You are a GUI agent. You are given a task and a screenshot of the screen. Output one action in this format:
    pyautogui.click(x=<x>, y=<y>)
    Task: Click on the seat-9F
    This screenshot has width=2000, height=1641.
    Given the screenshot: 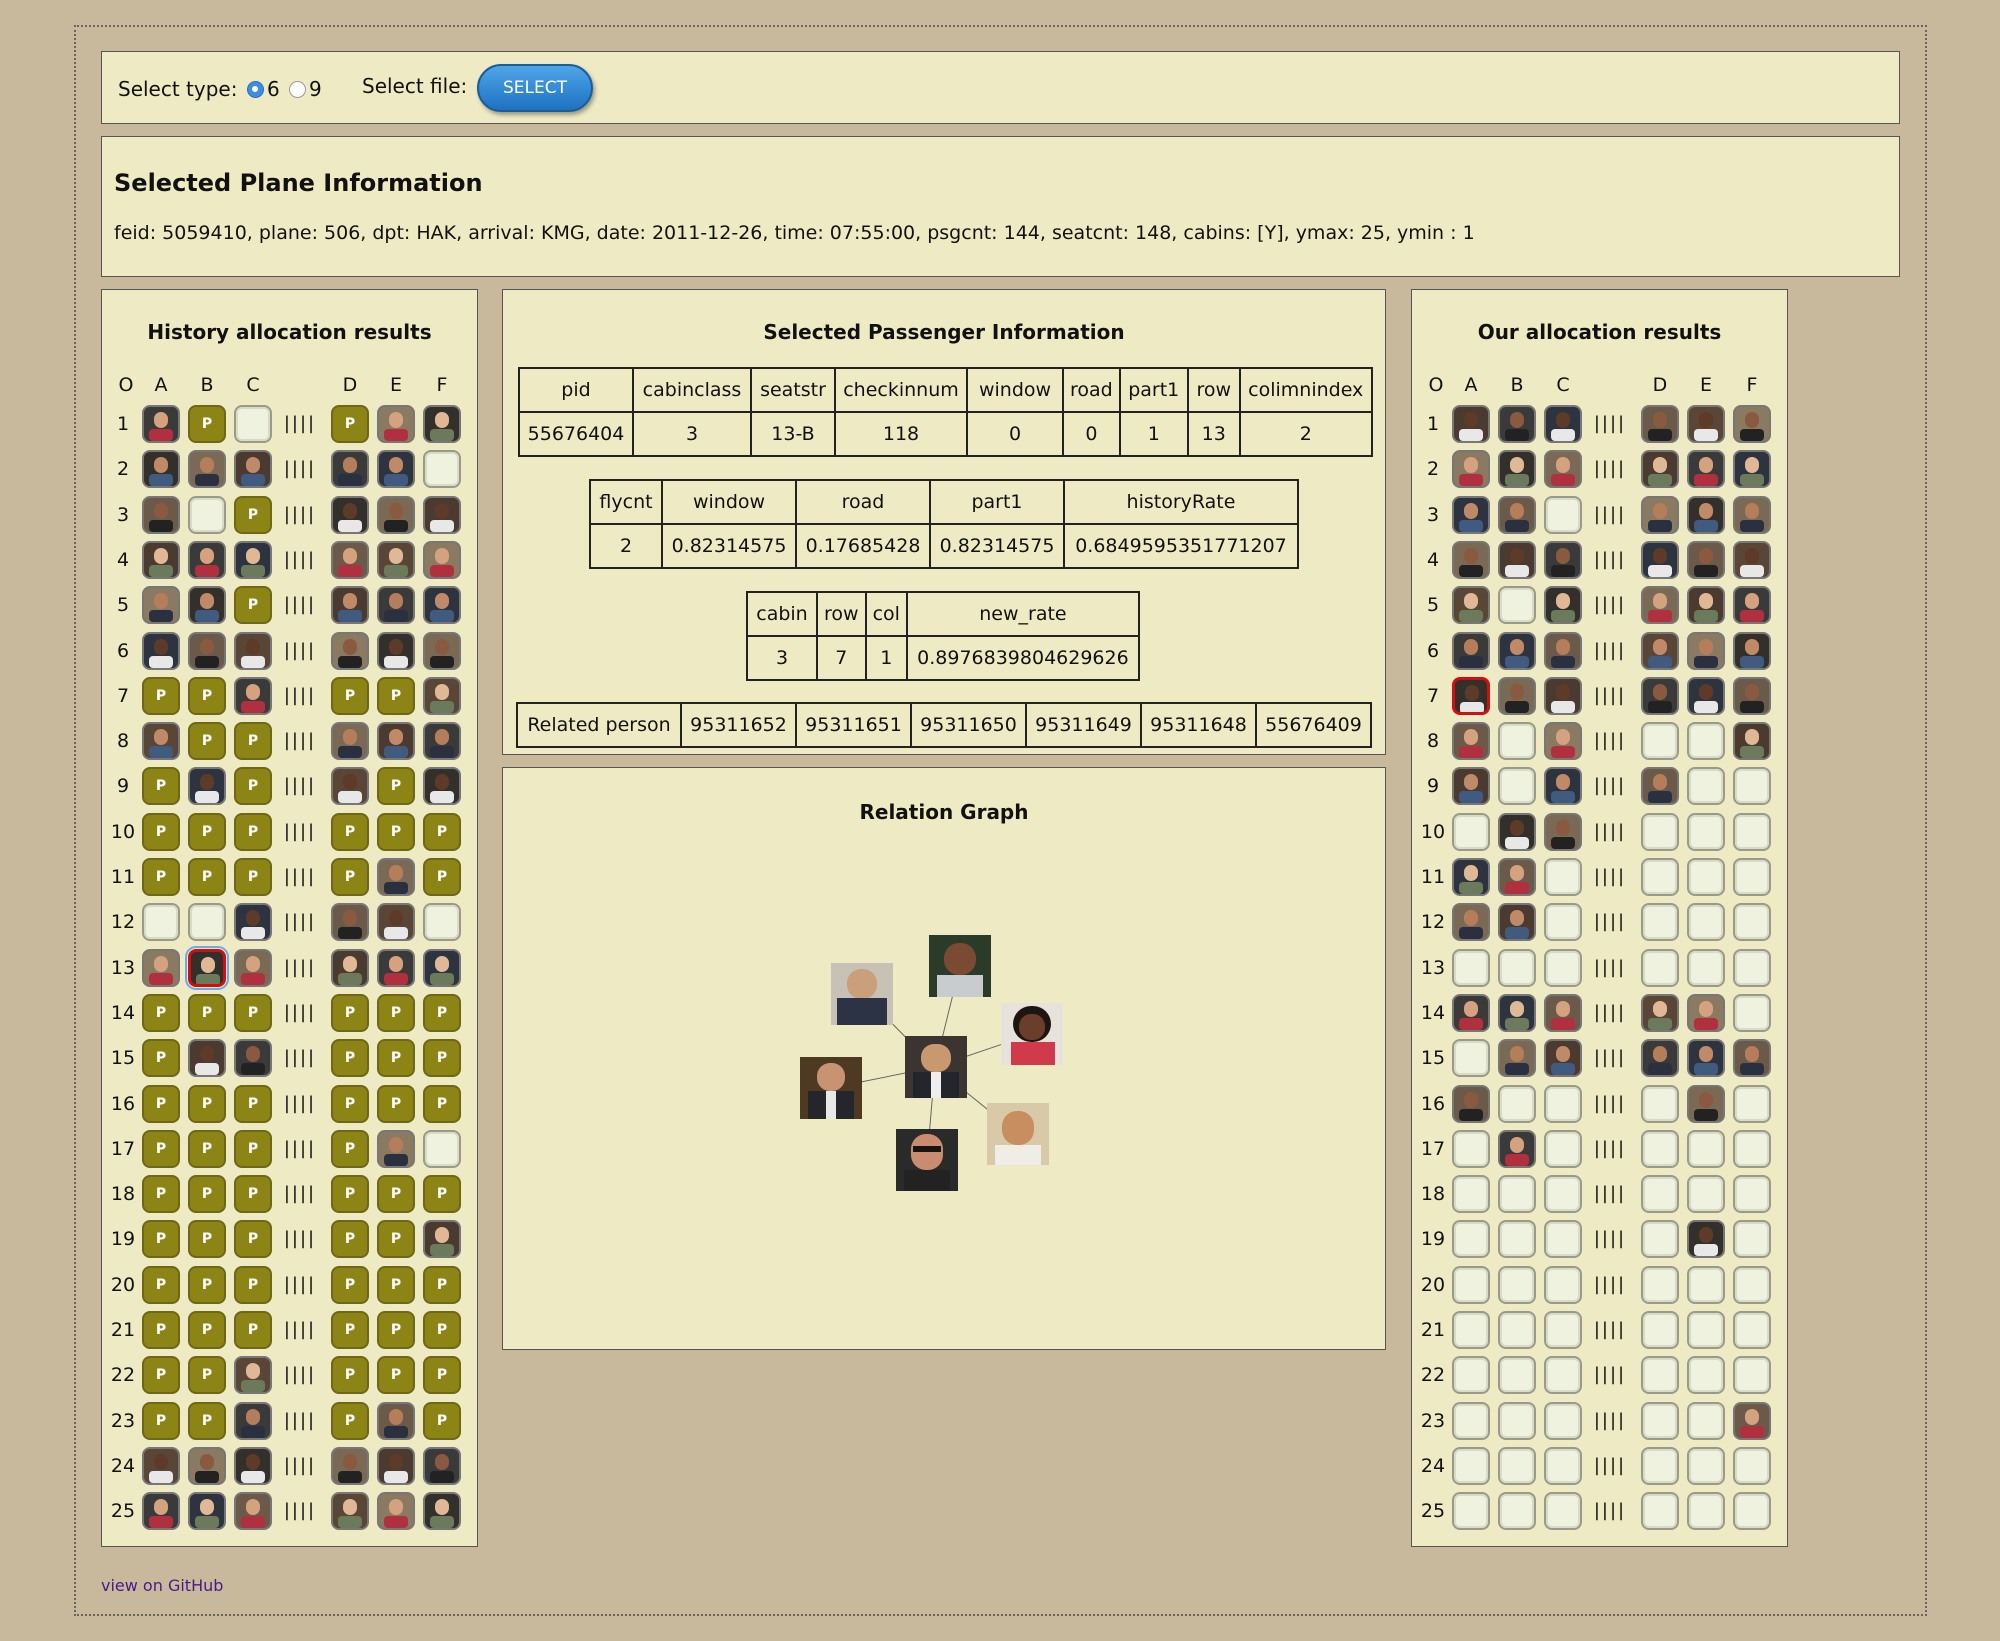 What is the action you would take?
    pyautogui.click(x=1752, y=786)
    